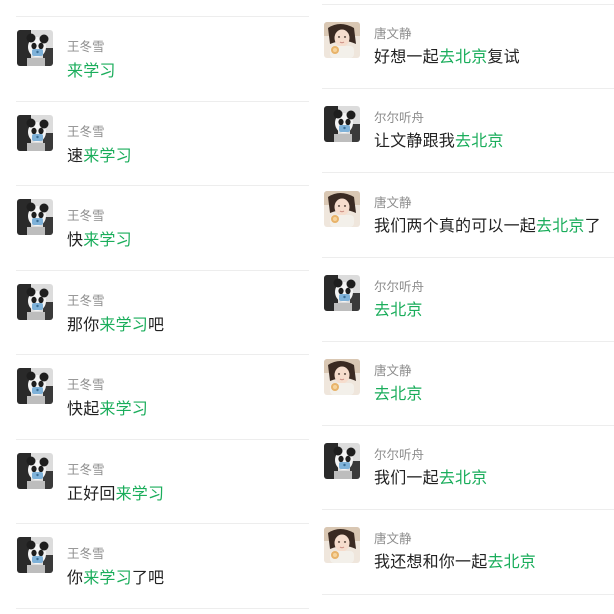 The image size is (614, 614). Describe the element at coordinates (503, 56) in the screenshot. I see `message-fragment: 复试` at that location.